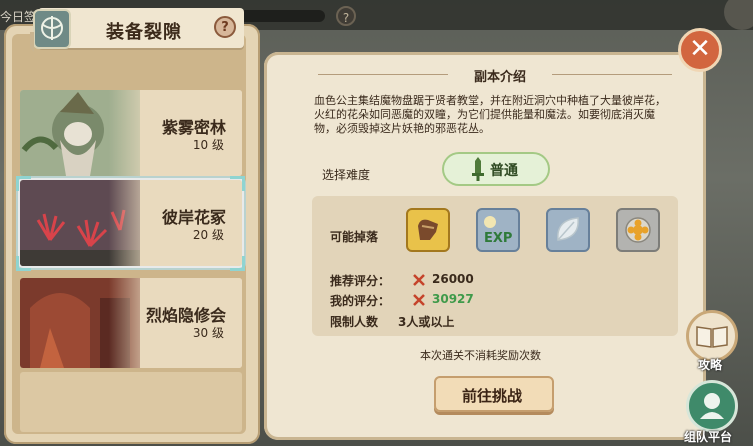 The image size is (753, 446). Describe the element at coordinates (700, 50) in the screenshot. I see `close-button: ✕` at that location.